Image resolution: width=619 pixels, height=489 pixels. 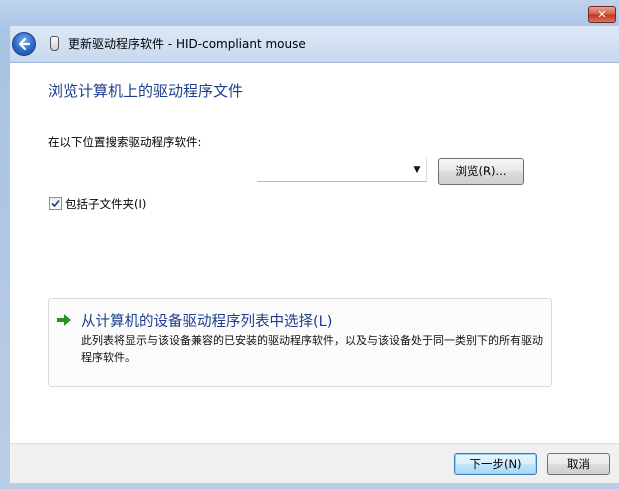 I want to click on green-arrow-icon, so click(x=64, y=320).